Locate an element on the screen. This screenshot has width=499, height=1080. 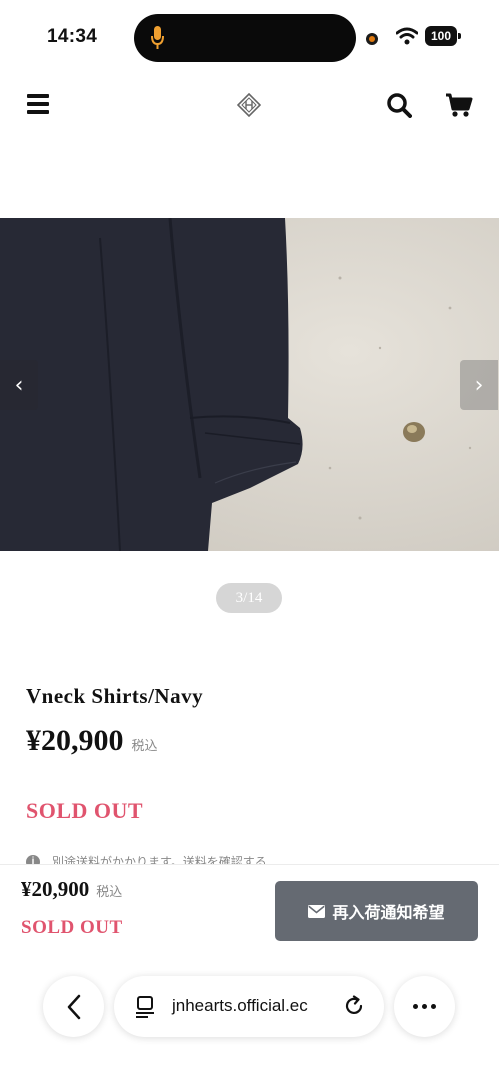
sticky-sold-out-label: SOLD OUT is located at coordinates (72, 927).